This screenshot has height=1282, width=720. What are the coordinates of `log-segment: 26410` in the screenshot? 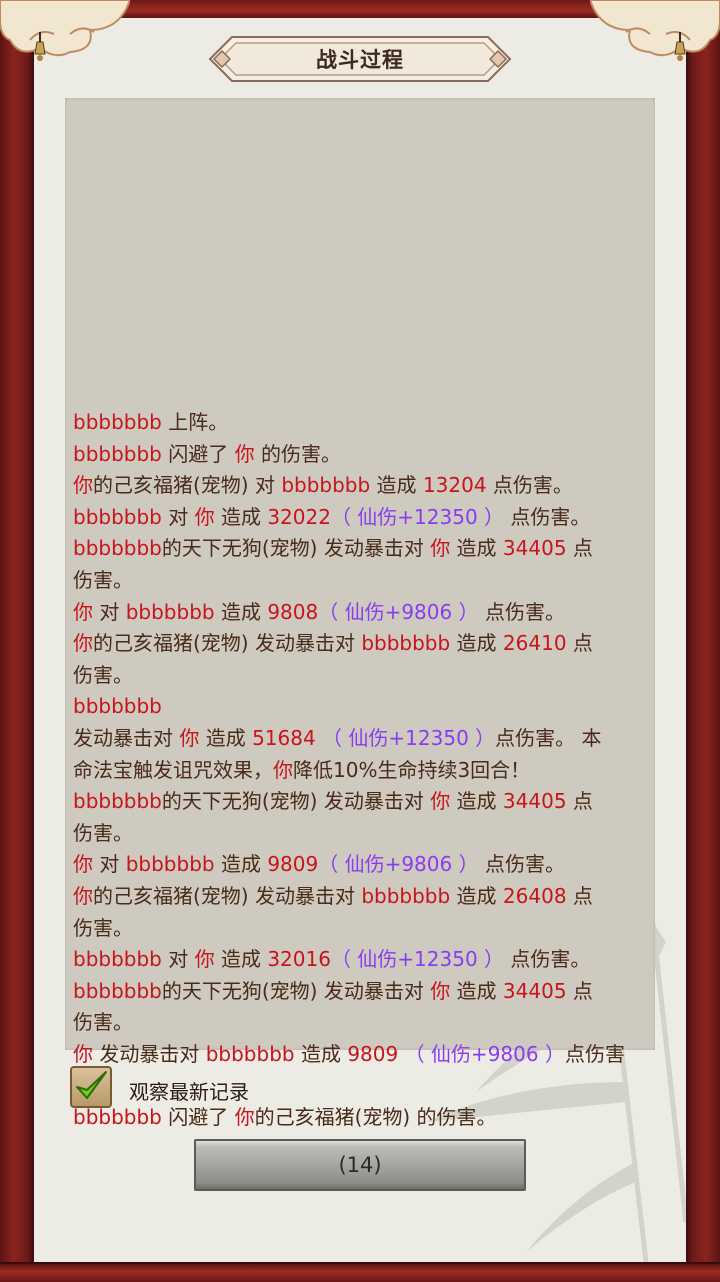 It's located at (534, 643).